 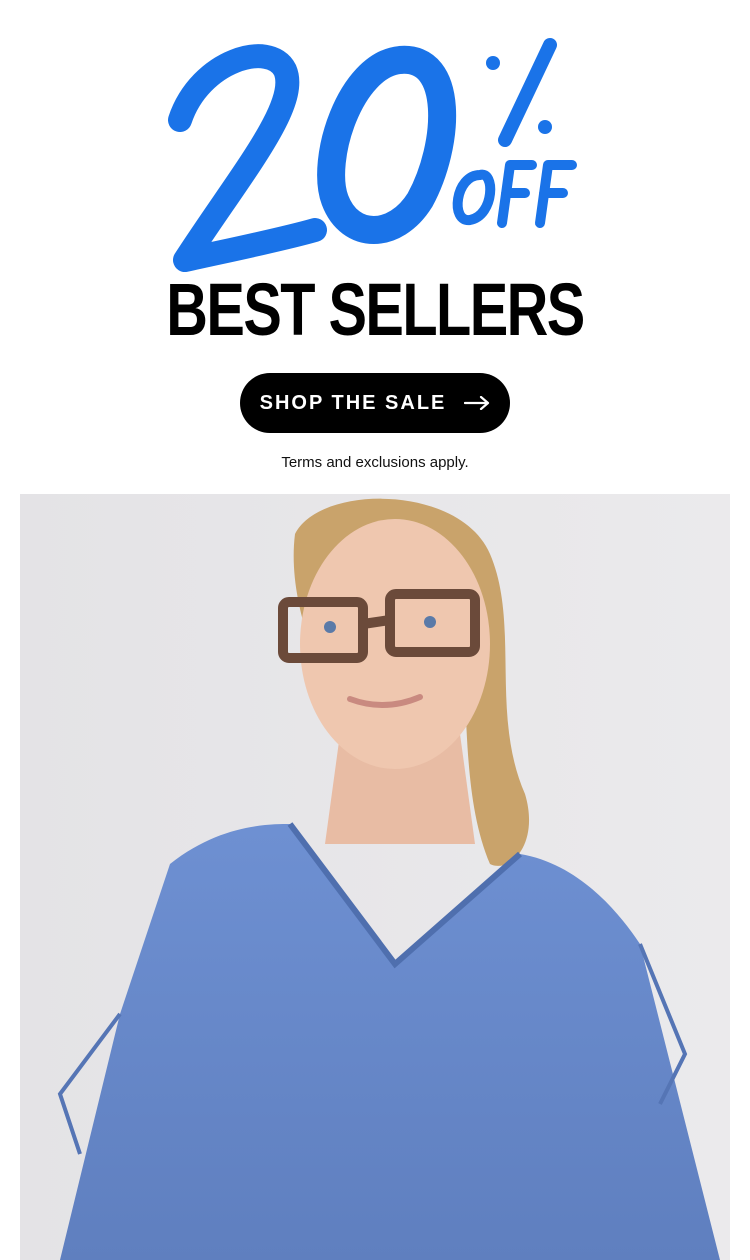 What do you see at coordinates (353, 402) in the screenshot?
I see `shop-the-sale-label: SHOP THE SALE` at bounding box center [353, 402].